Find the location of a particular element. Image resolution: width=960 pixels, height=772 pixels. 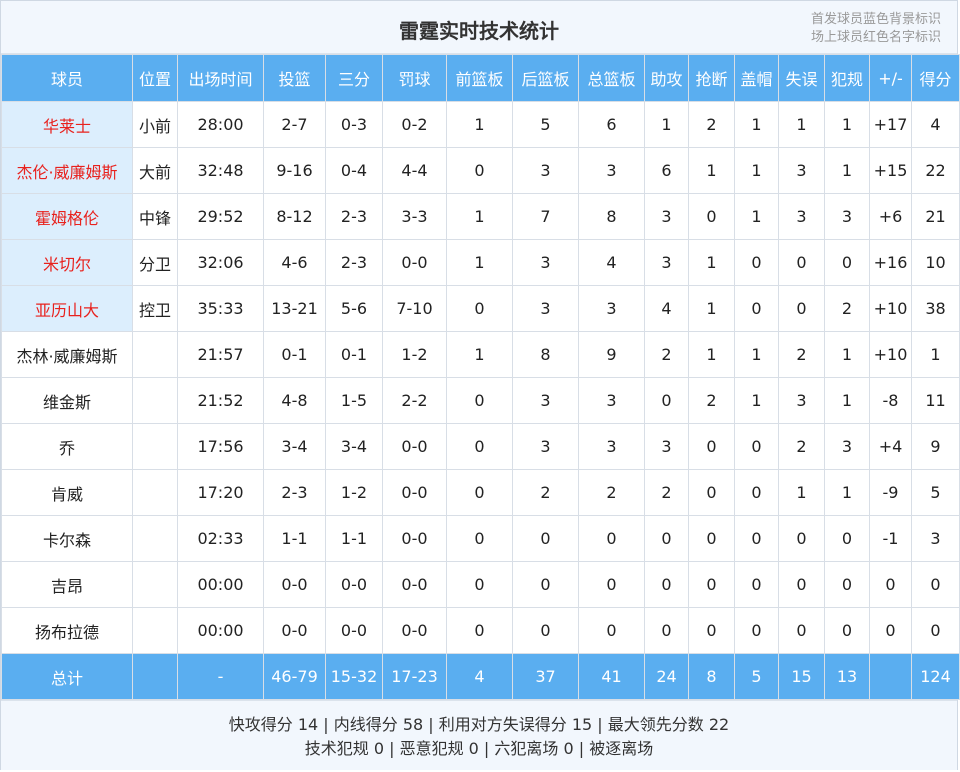

total-oreb: 4 is located at coordinates (479, 676).